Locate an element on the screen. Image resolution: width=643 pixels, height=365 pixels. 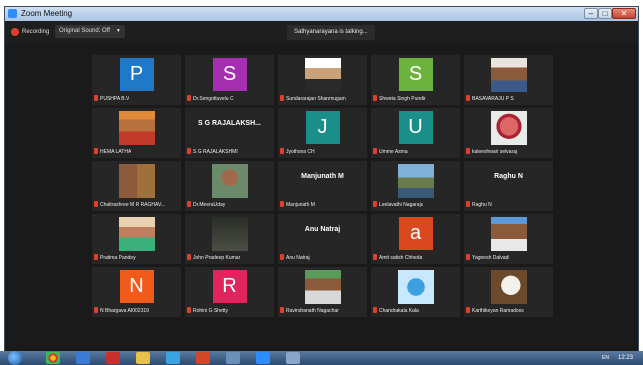
participant-tile: a Amit satish Chheda is located at coordinates (415, 239).